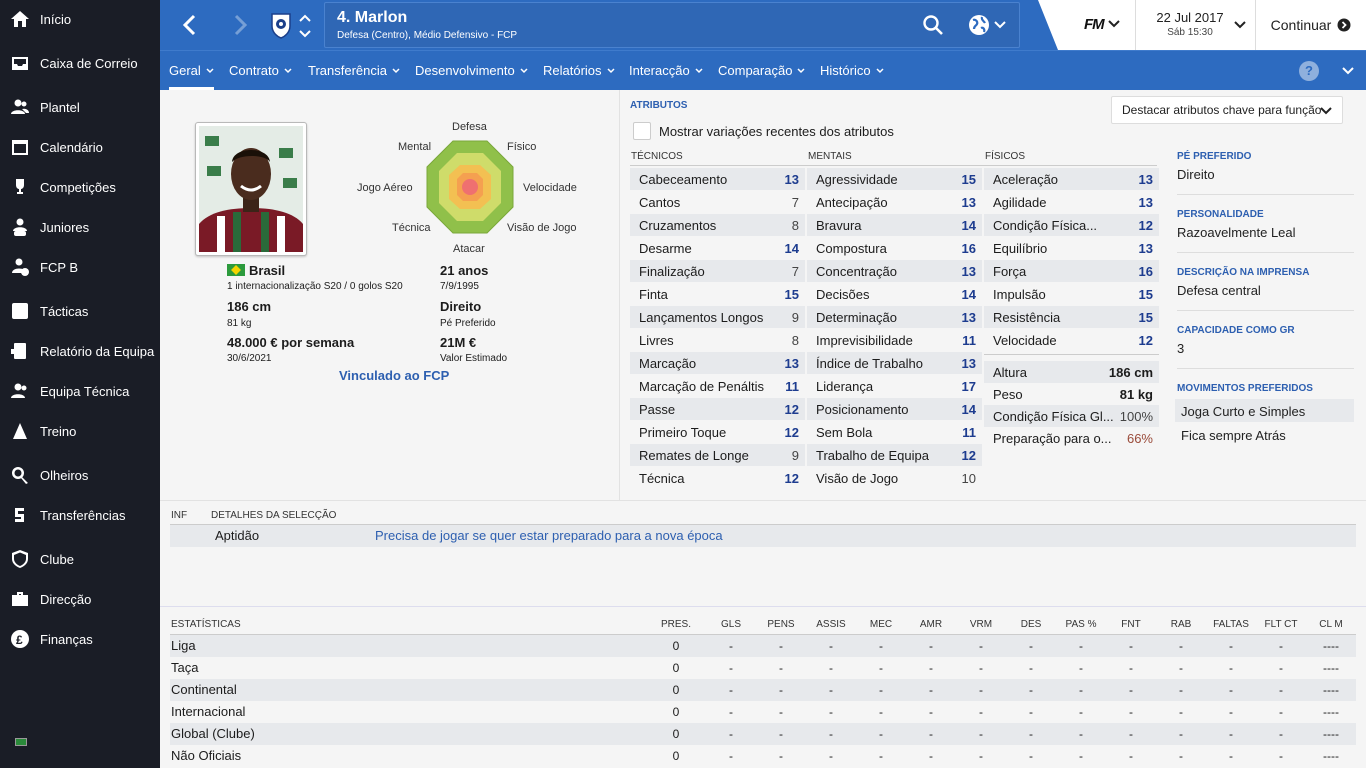 This screenshot has width=1366, height=768. I want to click on attribute-row: Visão de Jogo 10, so click(894, 478).